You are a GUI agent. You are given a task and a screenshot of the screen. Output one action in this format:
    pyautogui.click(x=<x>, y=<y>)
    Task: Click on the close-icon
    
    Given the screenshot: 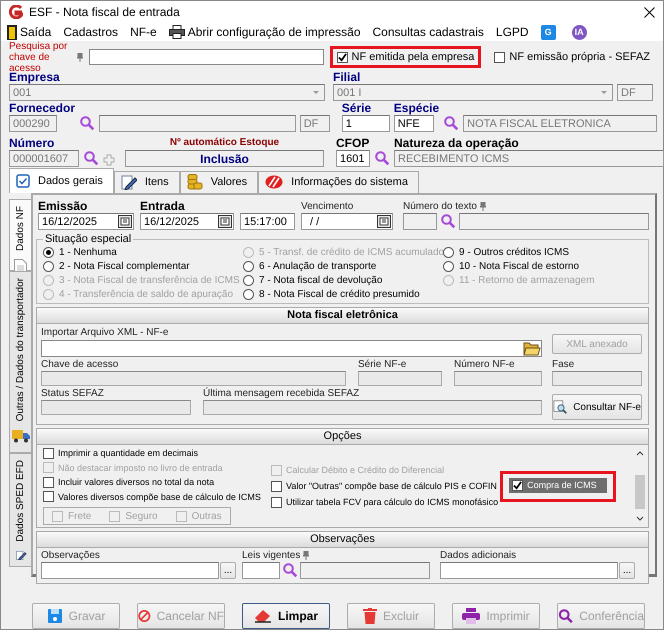 What is the action you would take?
    pyautogui.click(x=649, y=12)
    